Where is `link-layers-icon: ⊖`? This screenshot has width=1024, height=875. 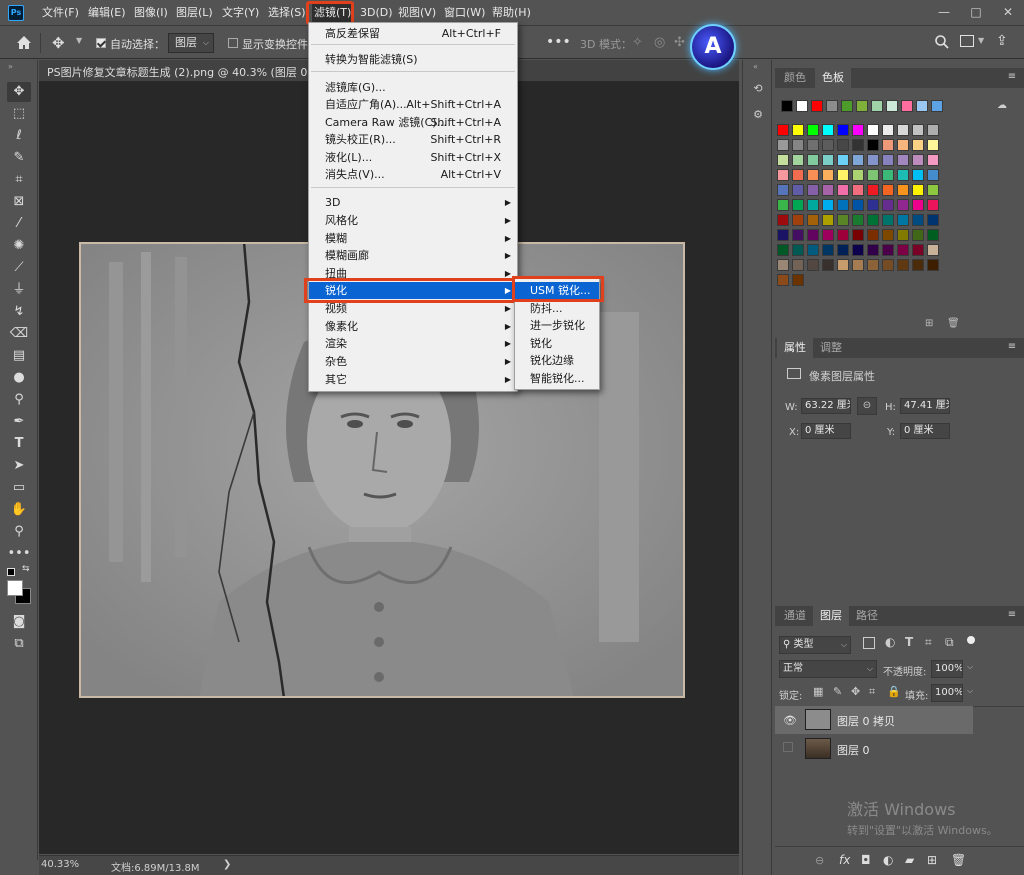
link-layers-icon: ⊖ is located at coordinates (819, 860).